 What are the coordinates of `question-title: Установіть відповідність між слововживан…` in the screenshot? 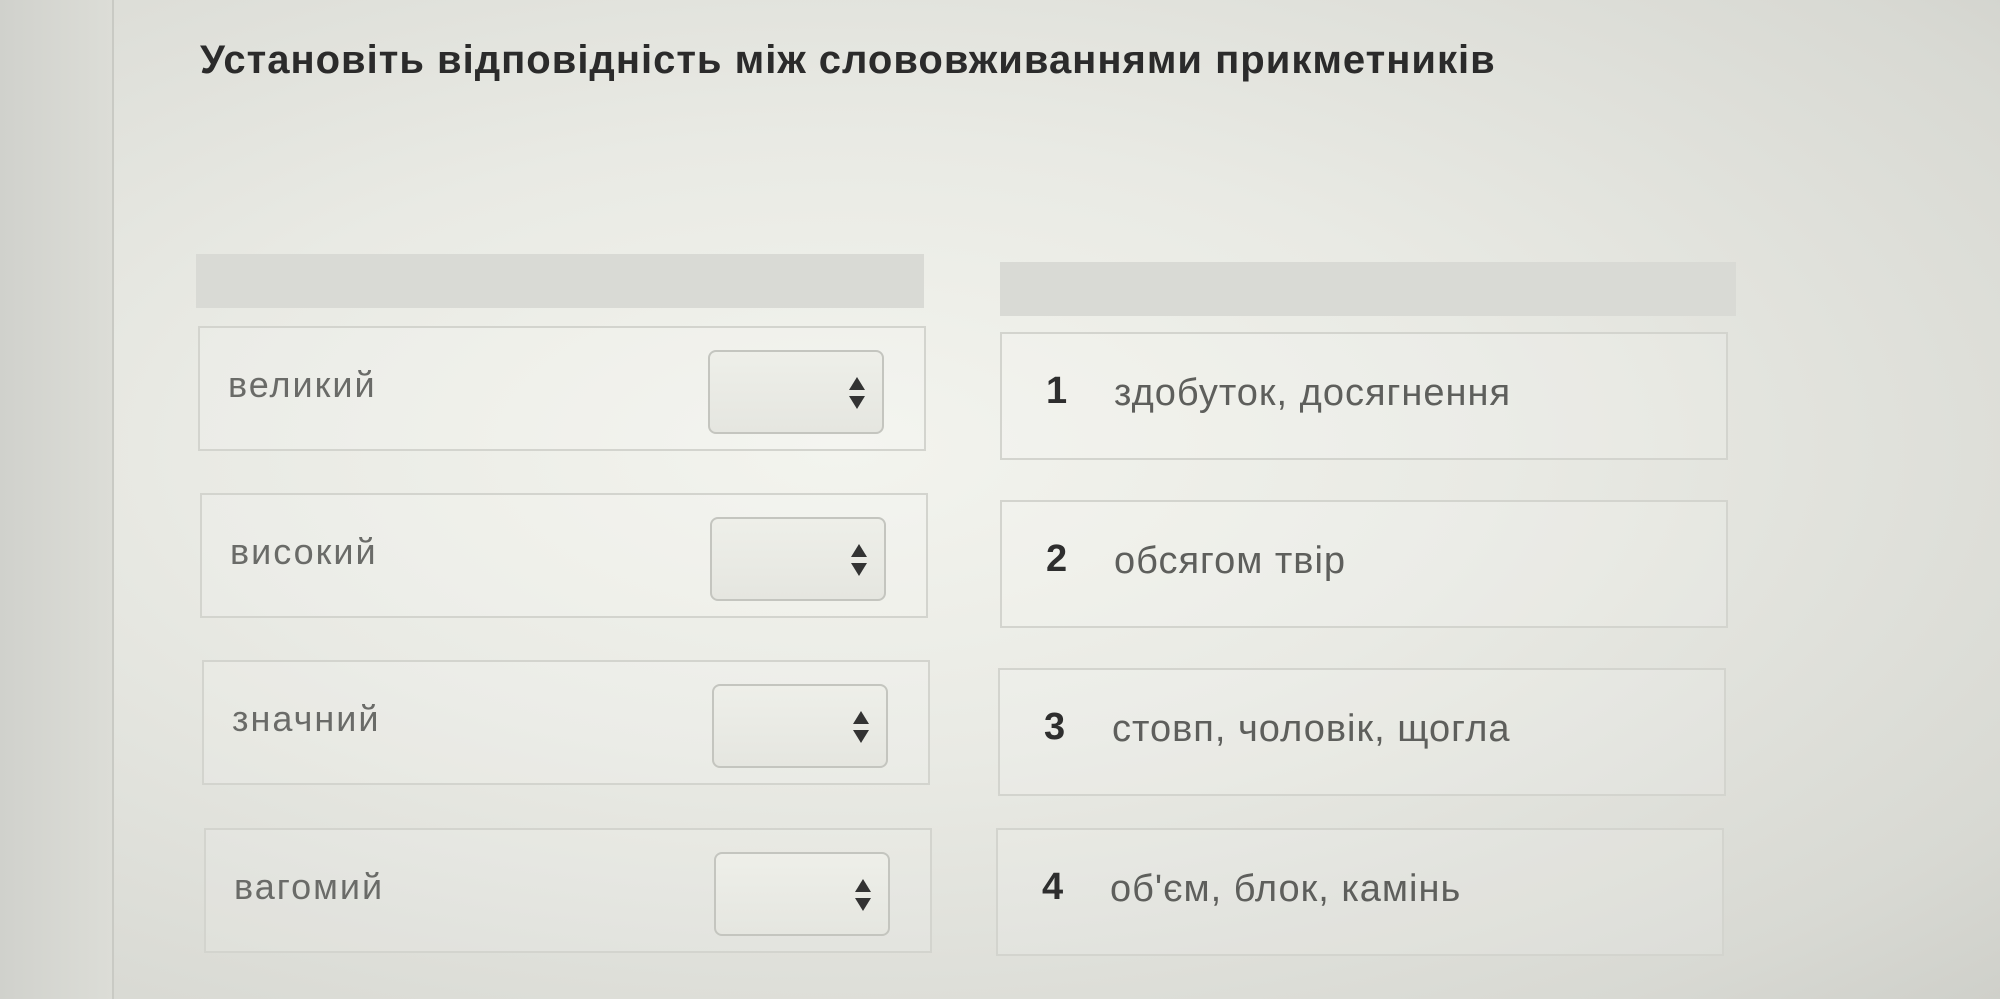 It's located at (848, 60).